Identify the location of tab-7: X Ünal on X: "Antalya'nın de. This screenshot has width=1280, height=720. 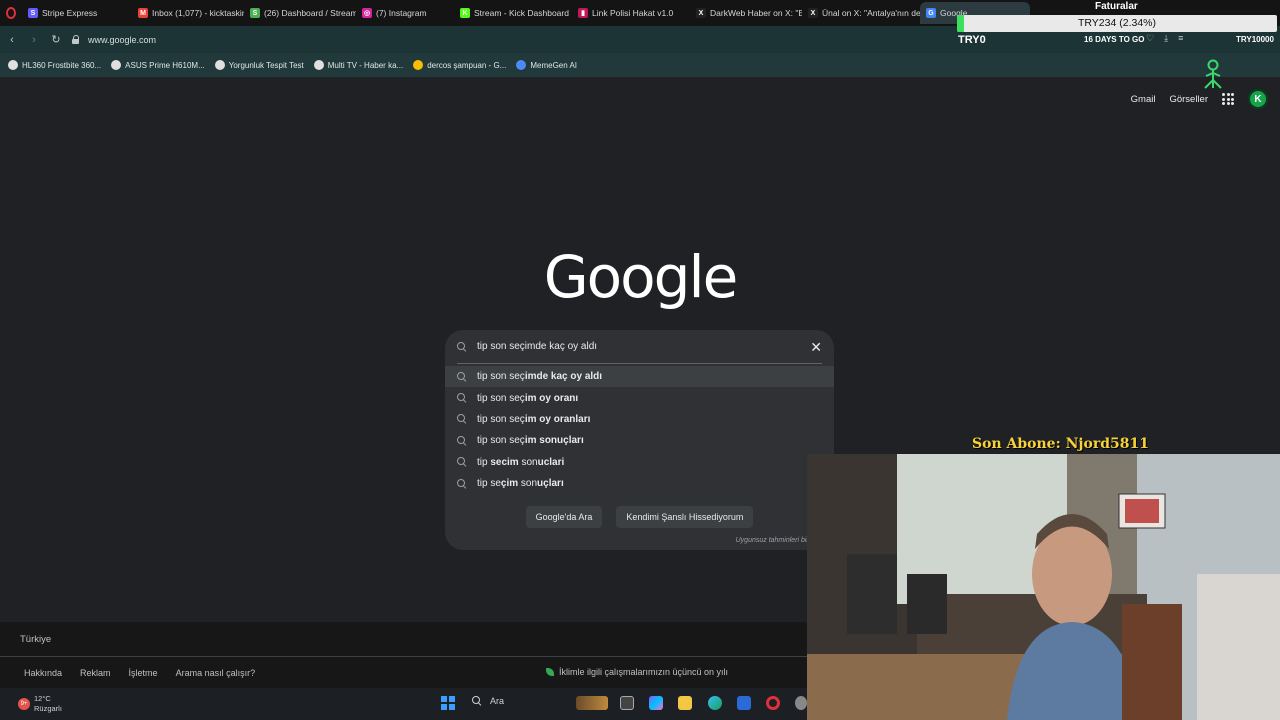
(861, 13).